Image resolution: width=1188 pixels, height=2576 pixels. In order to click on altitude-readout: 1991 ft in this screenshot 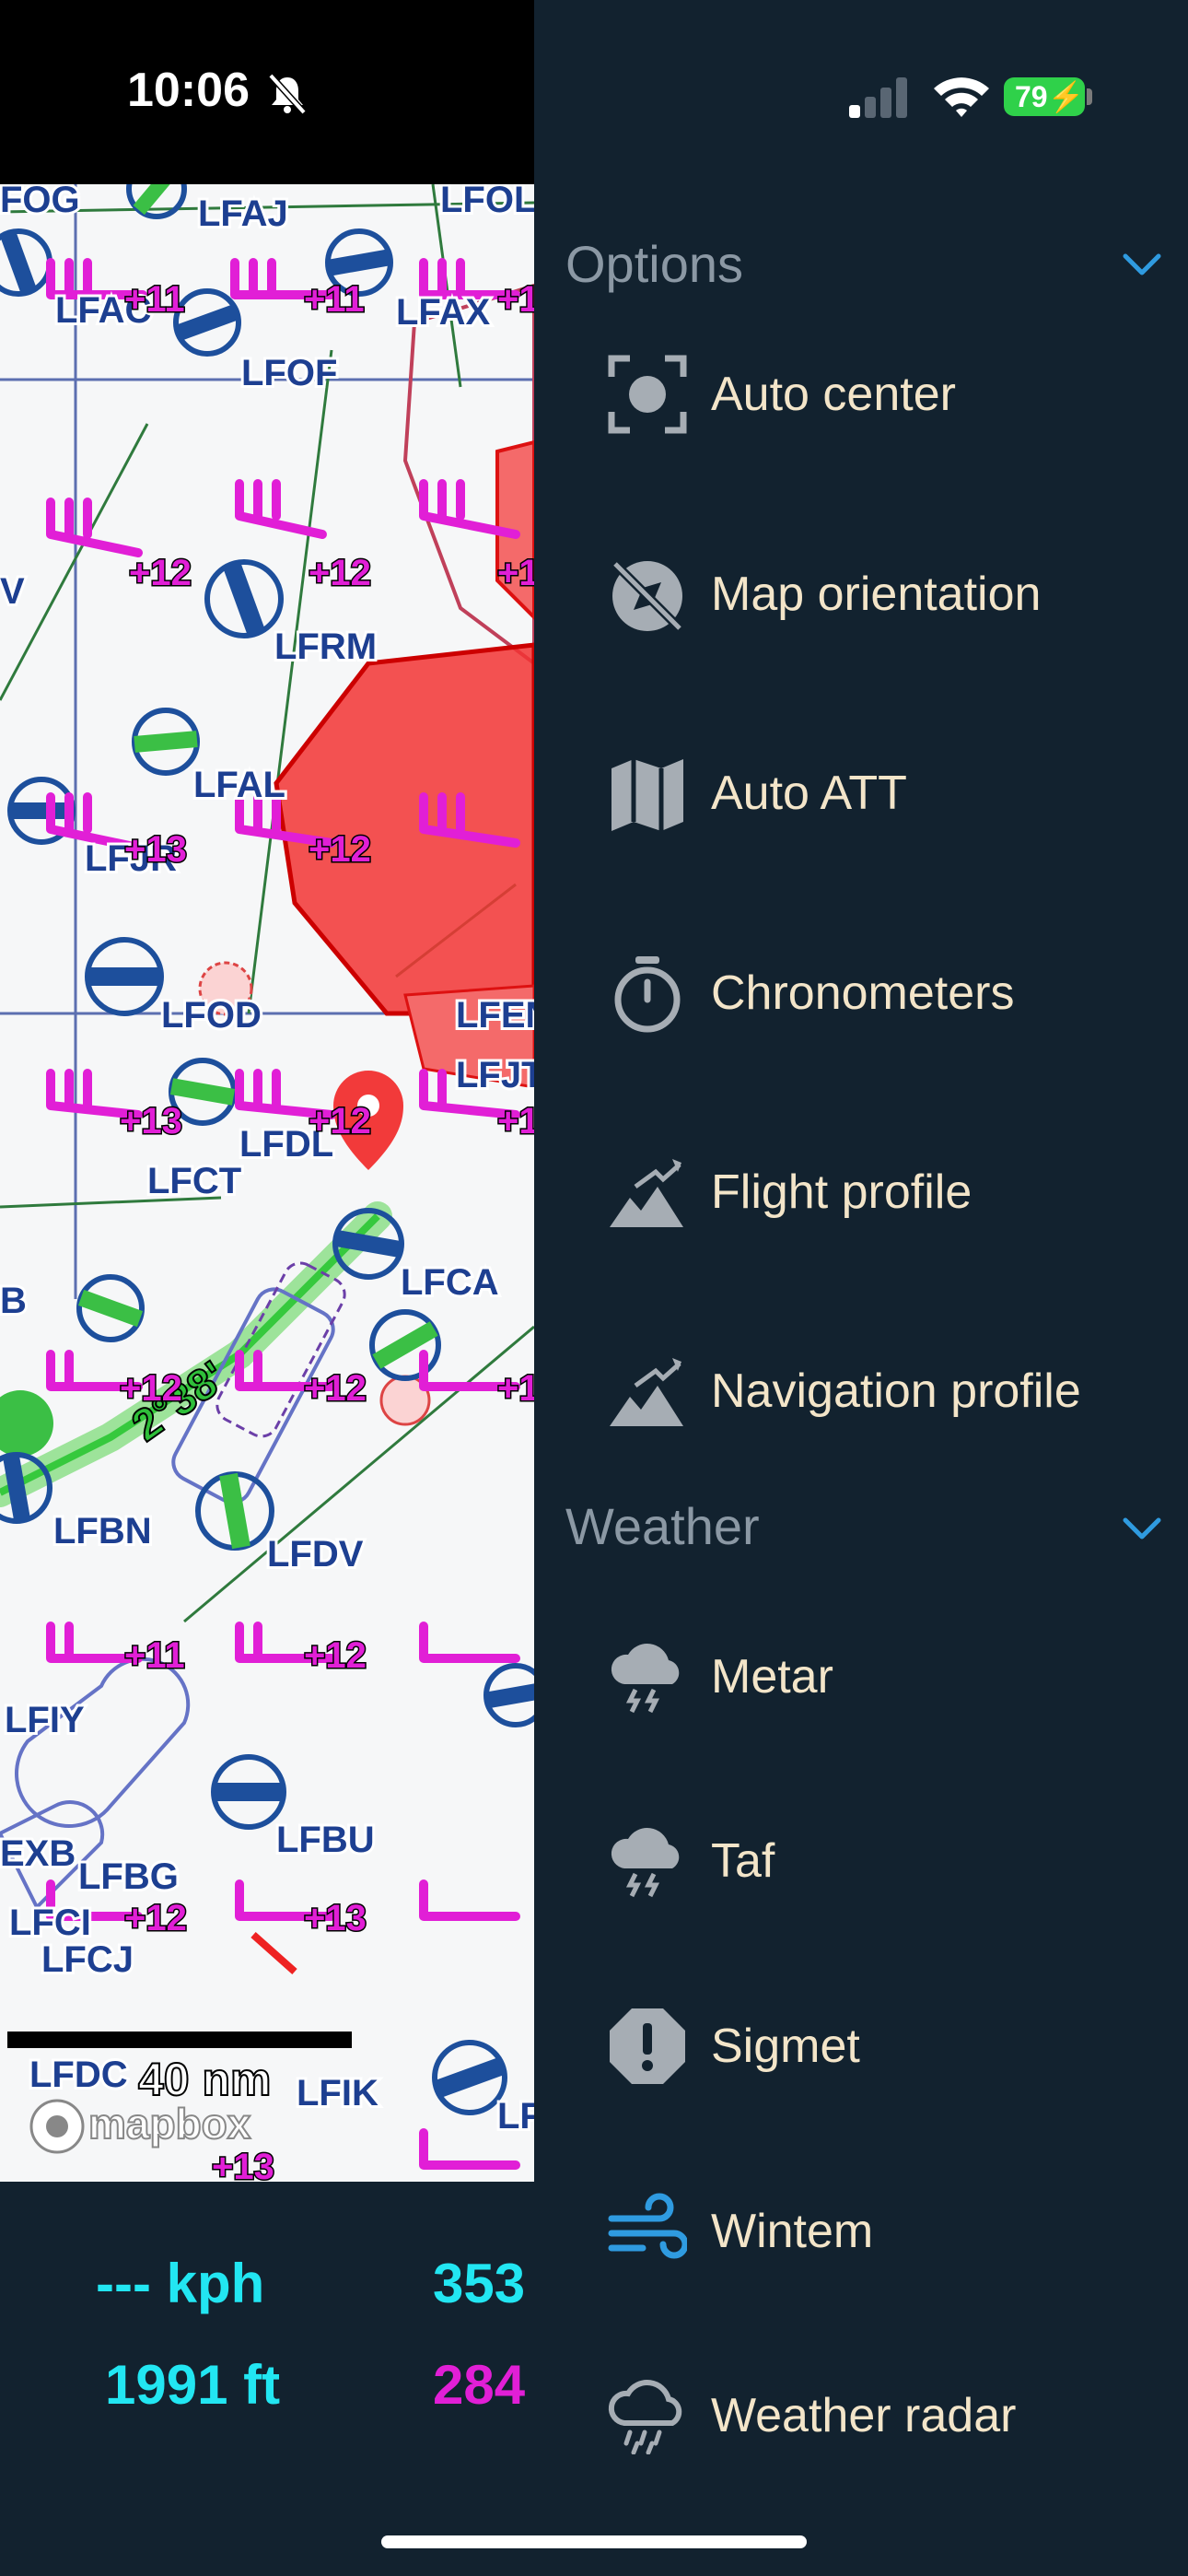, I will do `click(193, 2385)`.